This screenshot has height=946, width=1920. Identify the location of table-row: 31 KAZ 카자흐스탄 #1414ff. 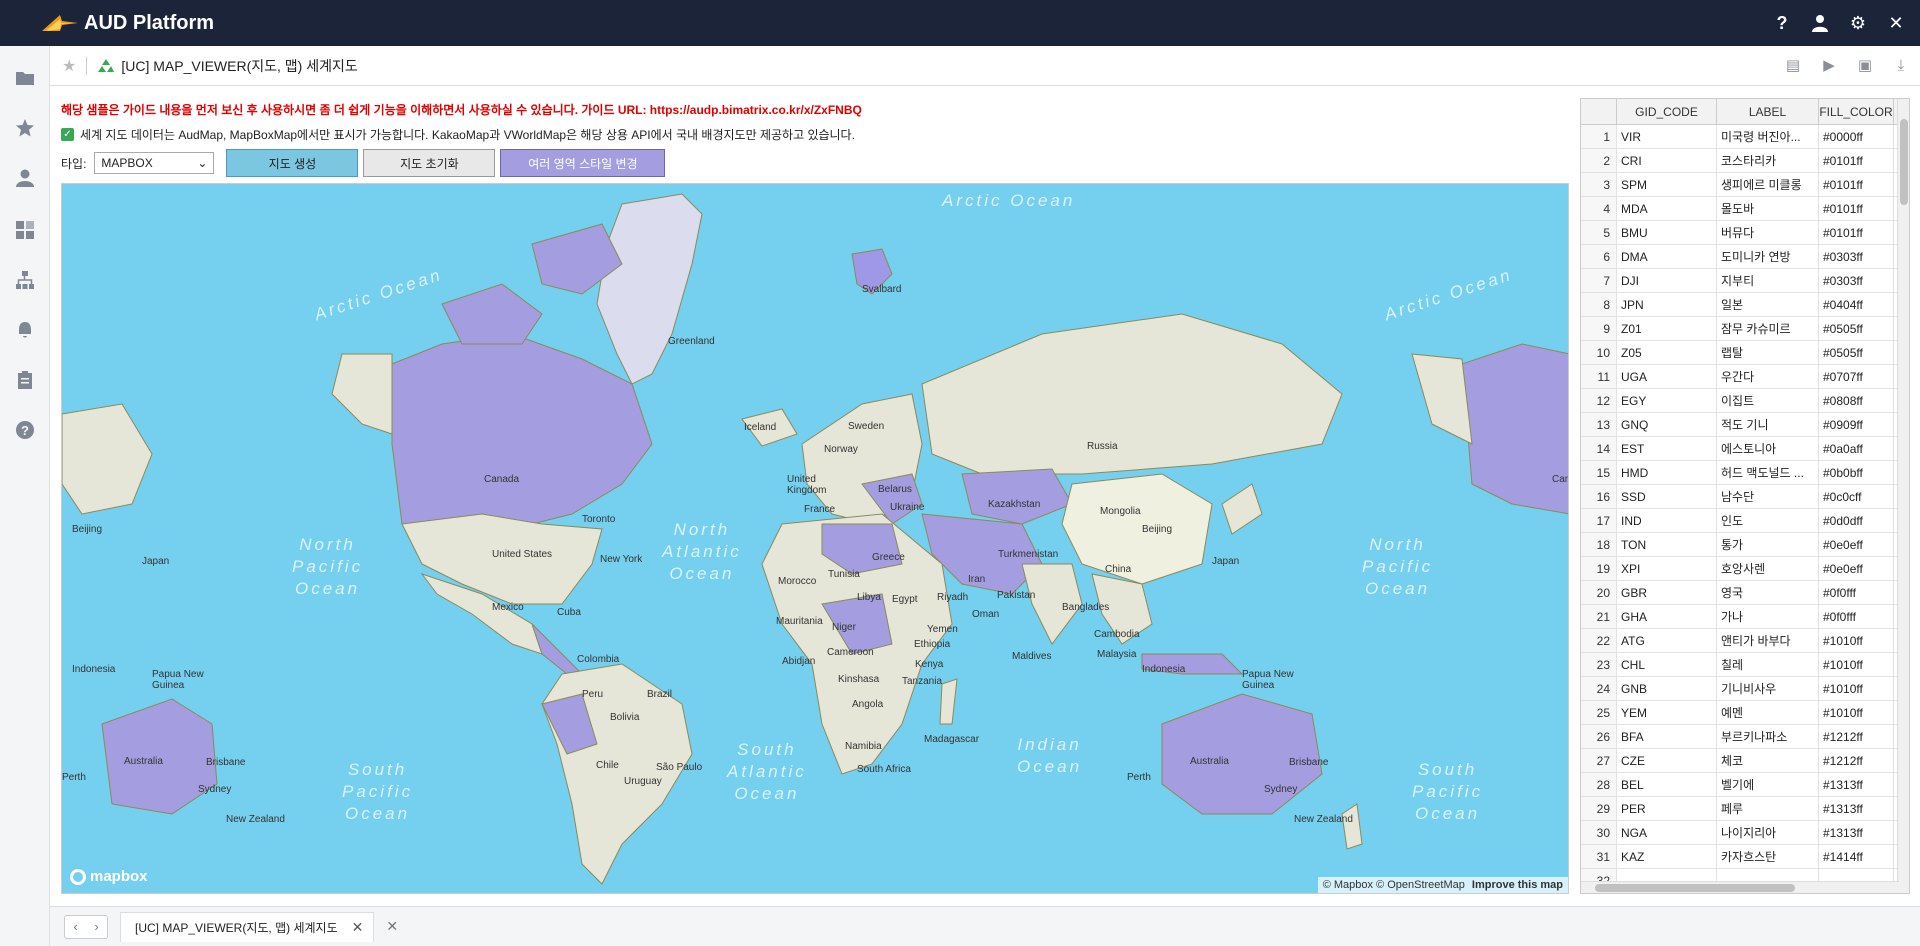
(1745, 857).